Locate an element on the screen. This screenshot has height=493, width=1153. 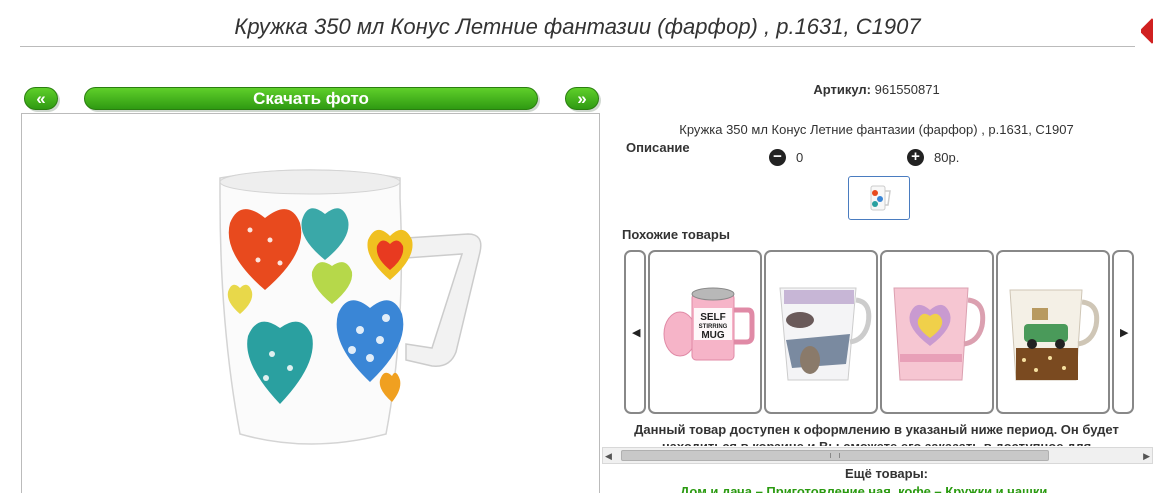
horizontal-scrollbar: ◀ ▶ is located at coordinates (877, 455).